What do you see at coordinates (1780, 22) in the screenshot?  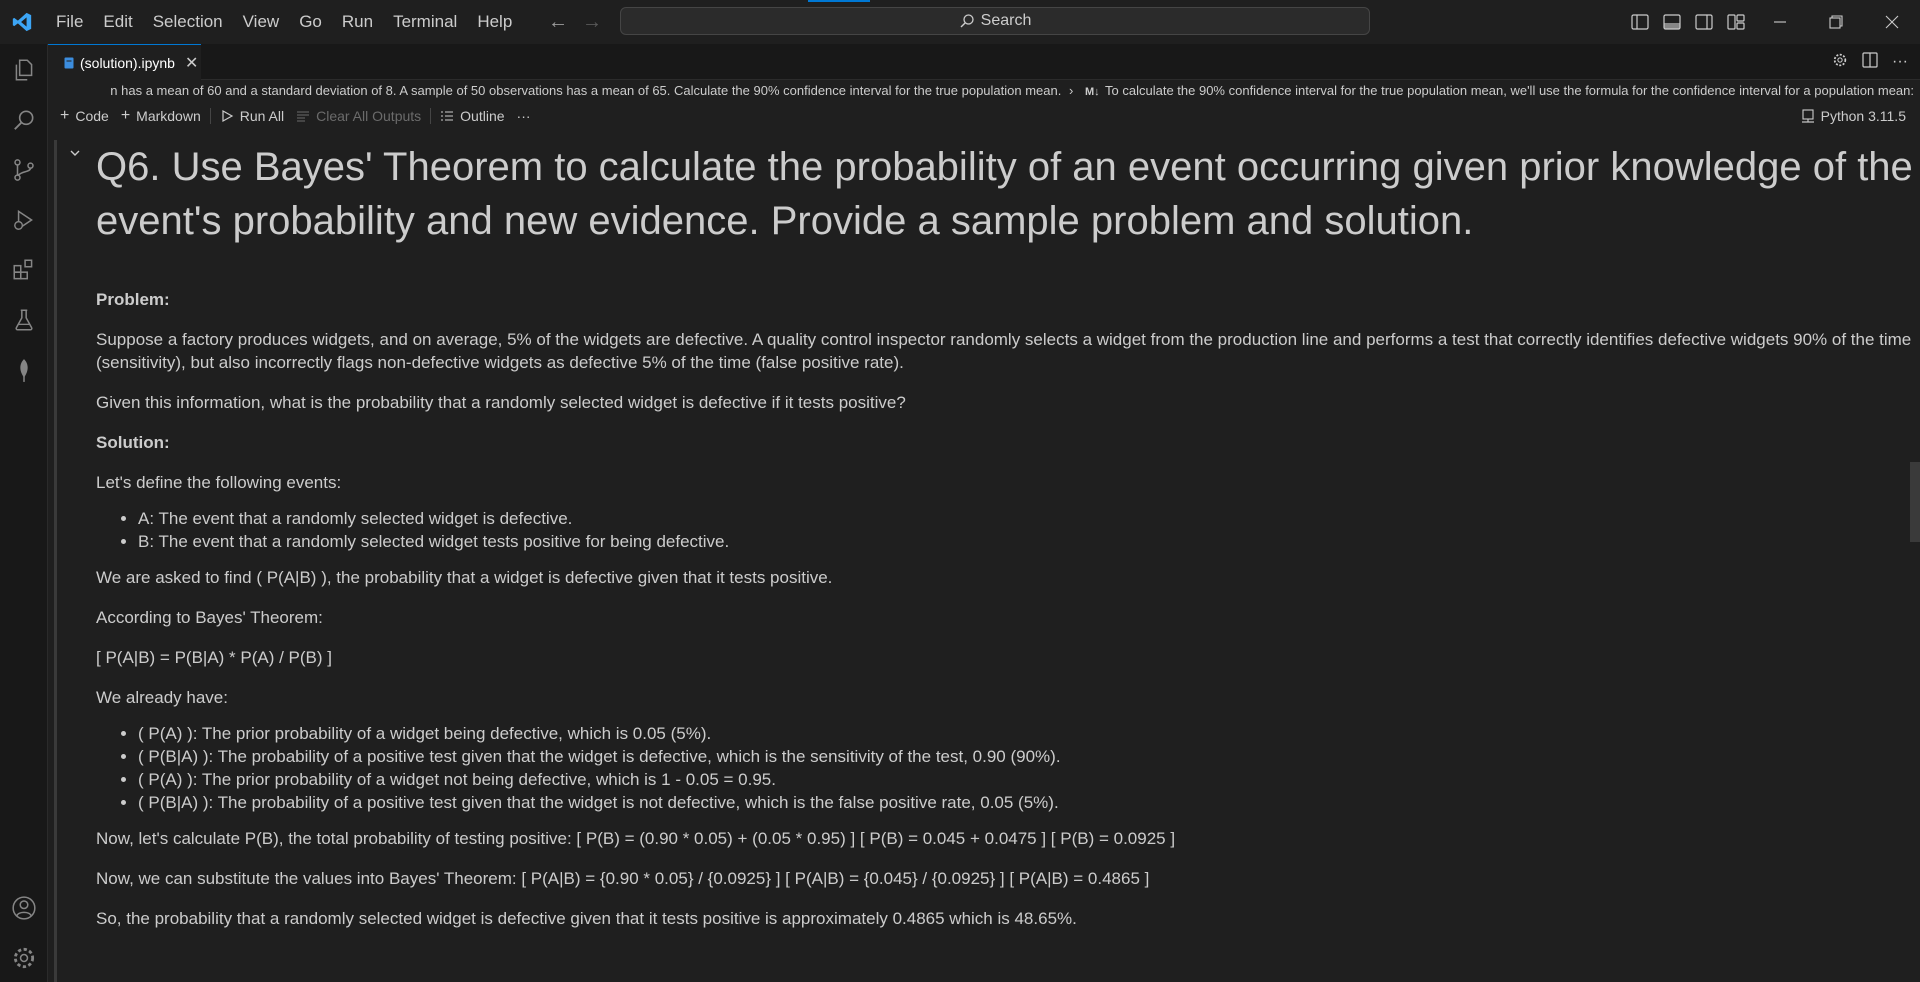 I see `minimize-icon` at bounding box center [1780, 22].